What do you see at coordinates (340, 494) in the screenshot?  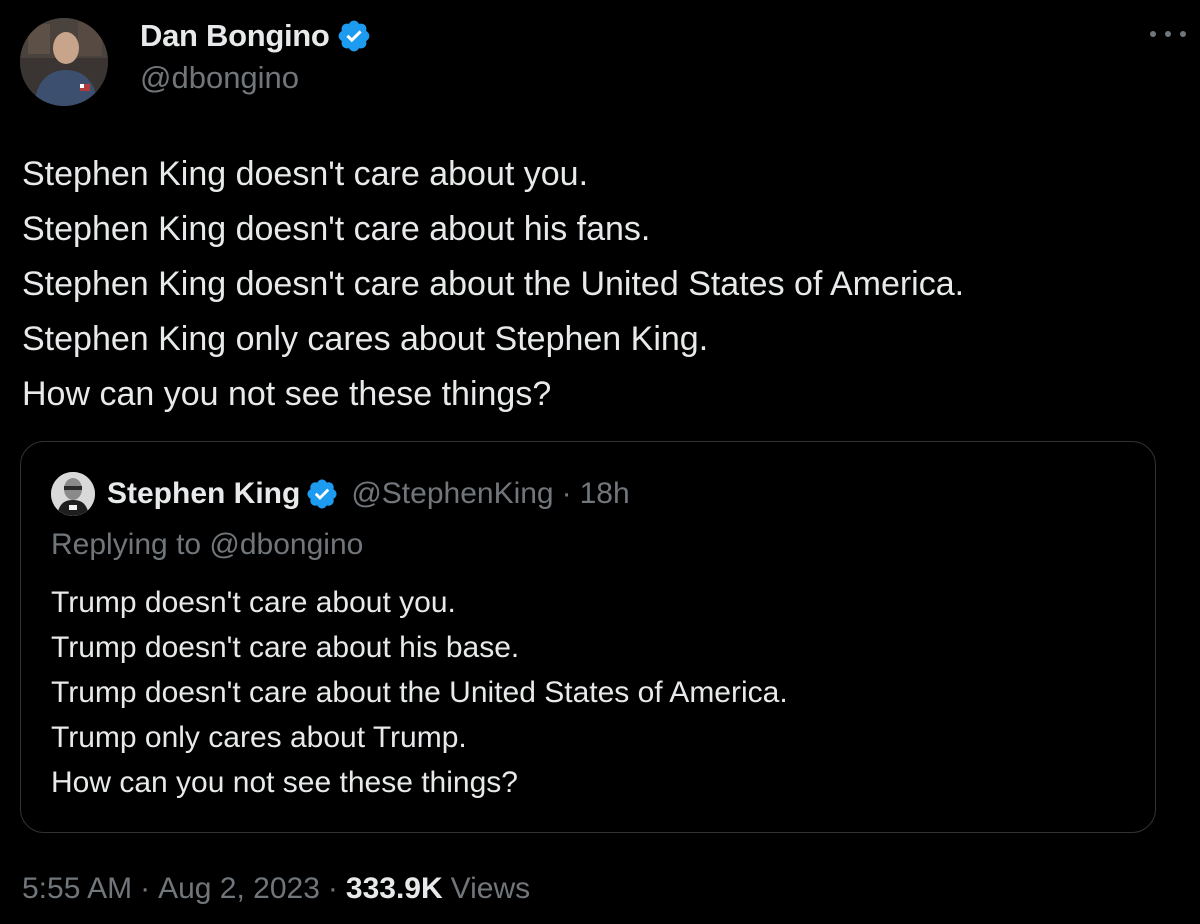 I see `quoted-tweet-header: Stephen King @StephenKing · 18h` at bounding box center [340, 494].